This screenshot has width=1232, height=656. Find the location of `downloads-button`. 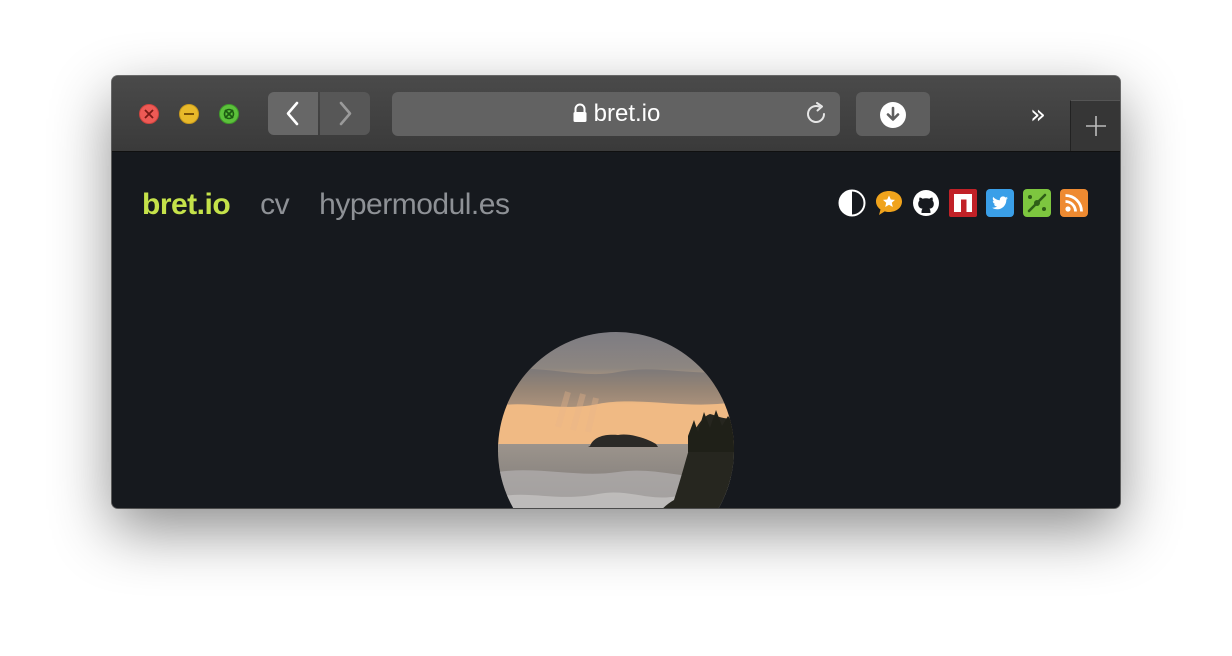

downloads-button is located at coordinates (893, 114).